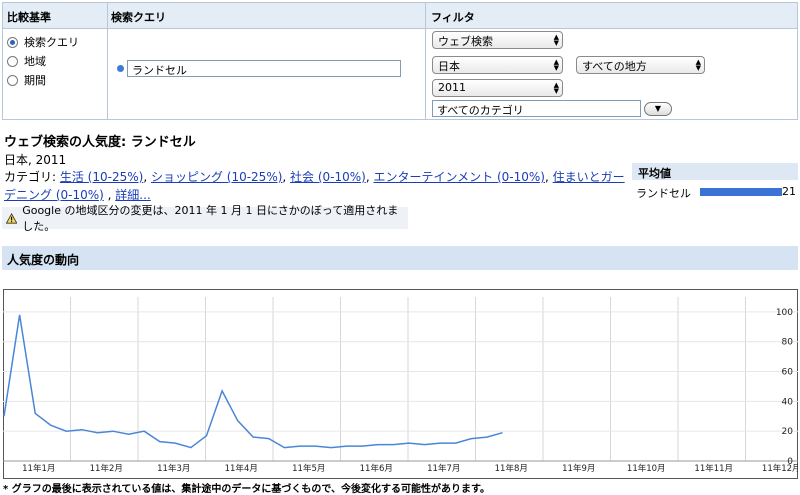 Image resolution: width=800 pixels, height=495 pixels. Describe the element at coordinates (715, 171) in the screenshot. I see `average-header: 平均値` at that location.